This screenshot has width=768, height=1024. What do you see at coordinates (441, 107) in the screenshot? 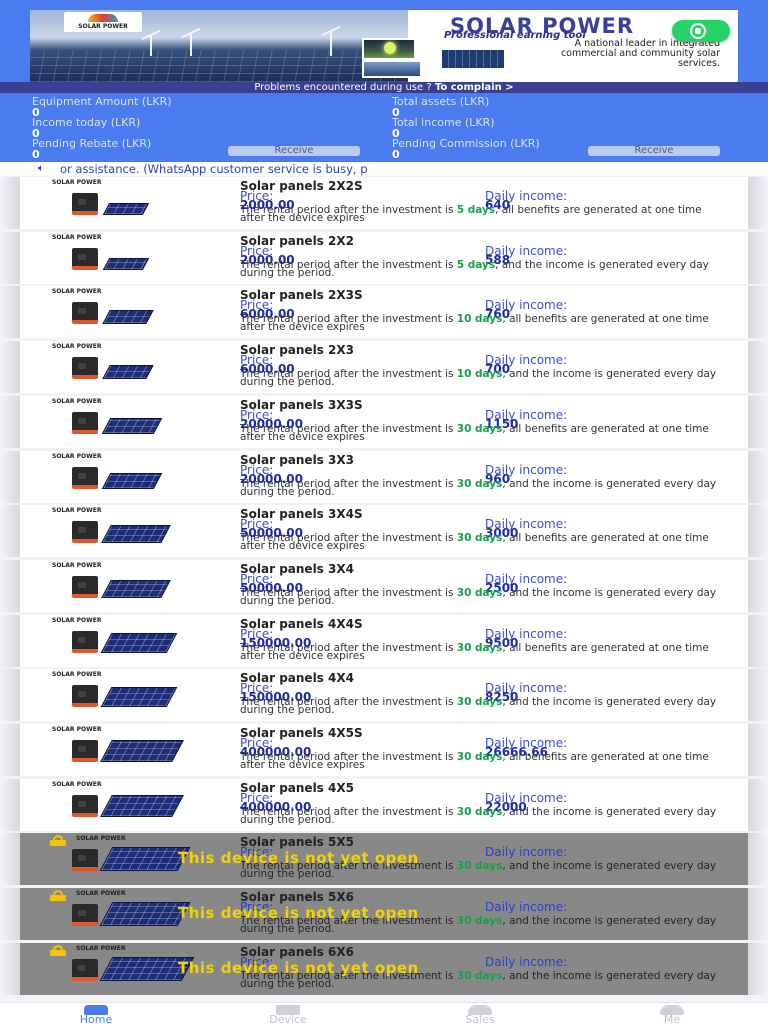
I see `stat-total-assets: Total assets (LKR) 0` at bounding box center [441, 107].